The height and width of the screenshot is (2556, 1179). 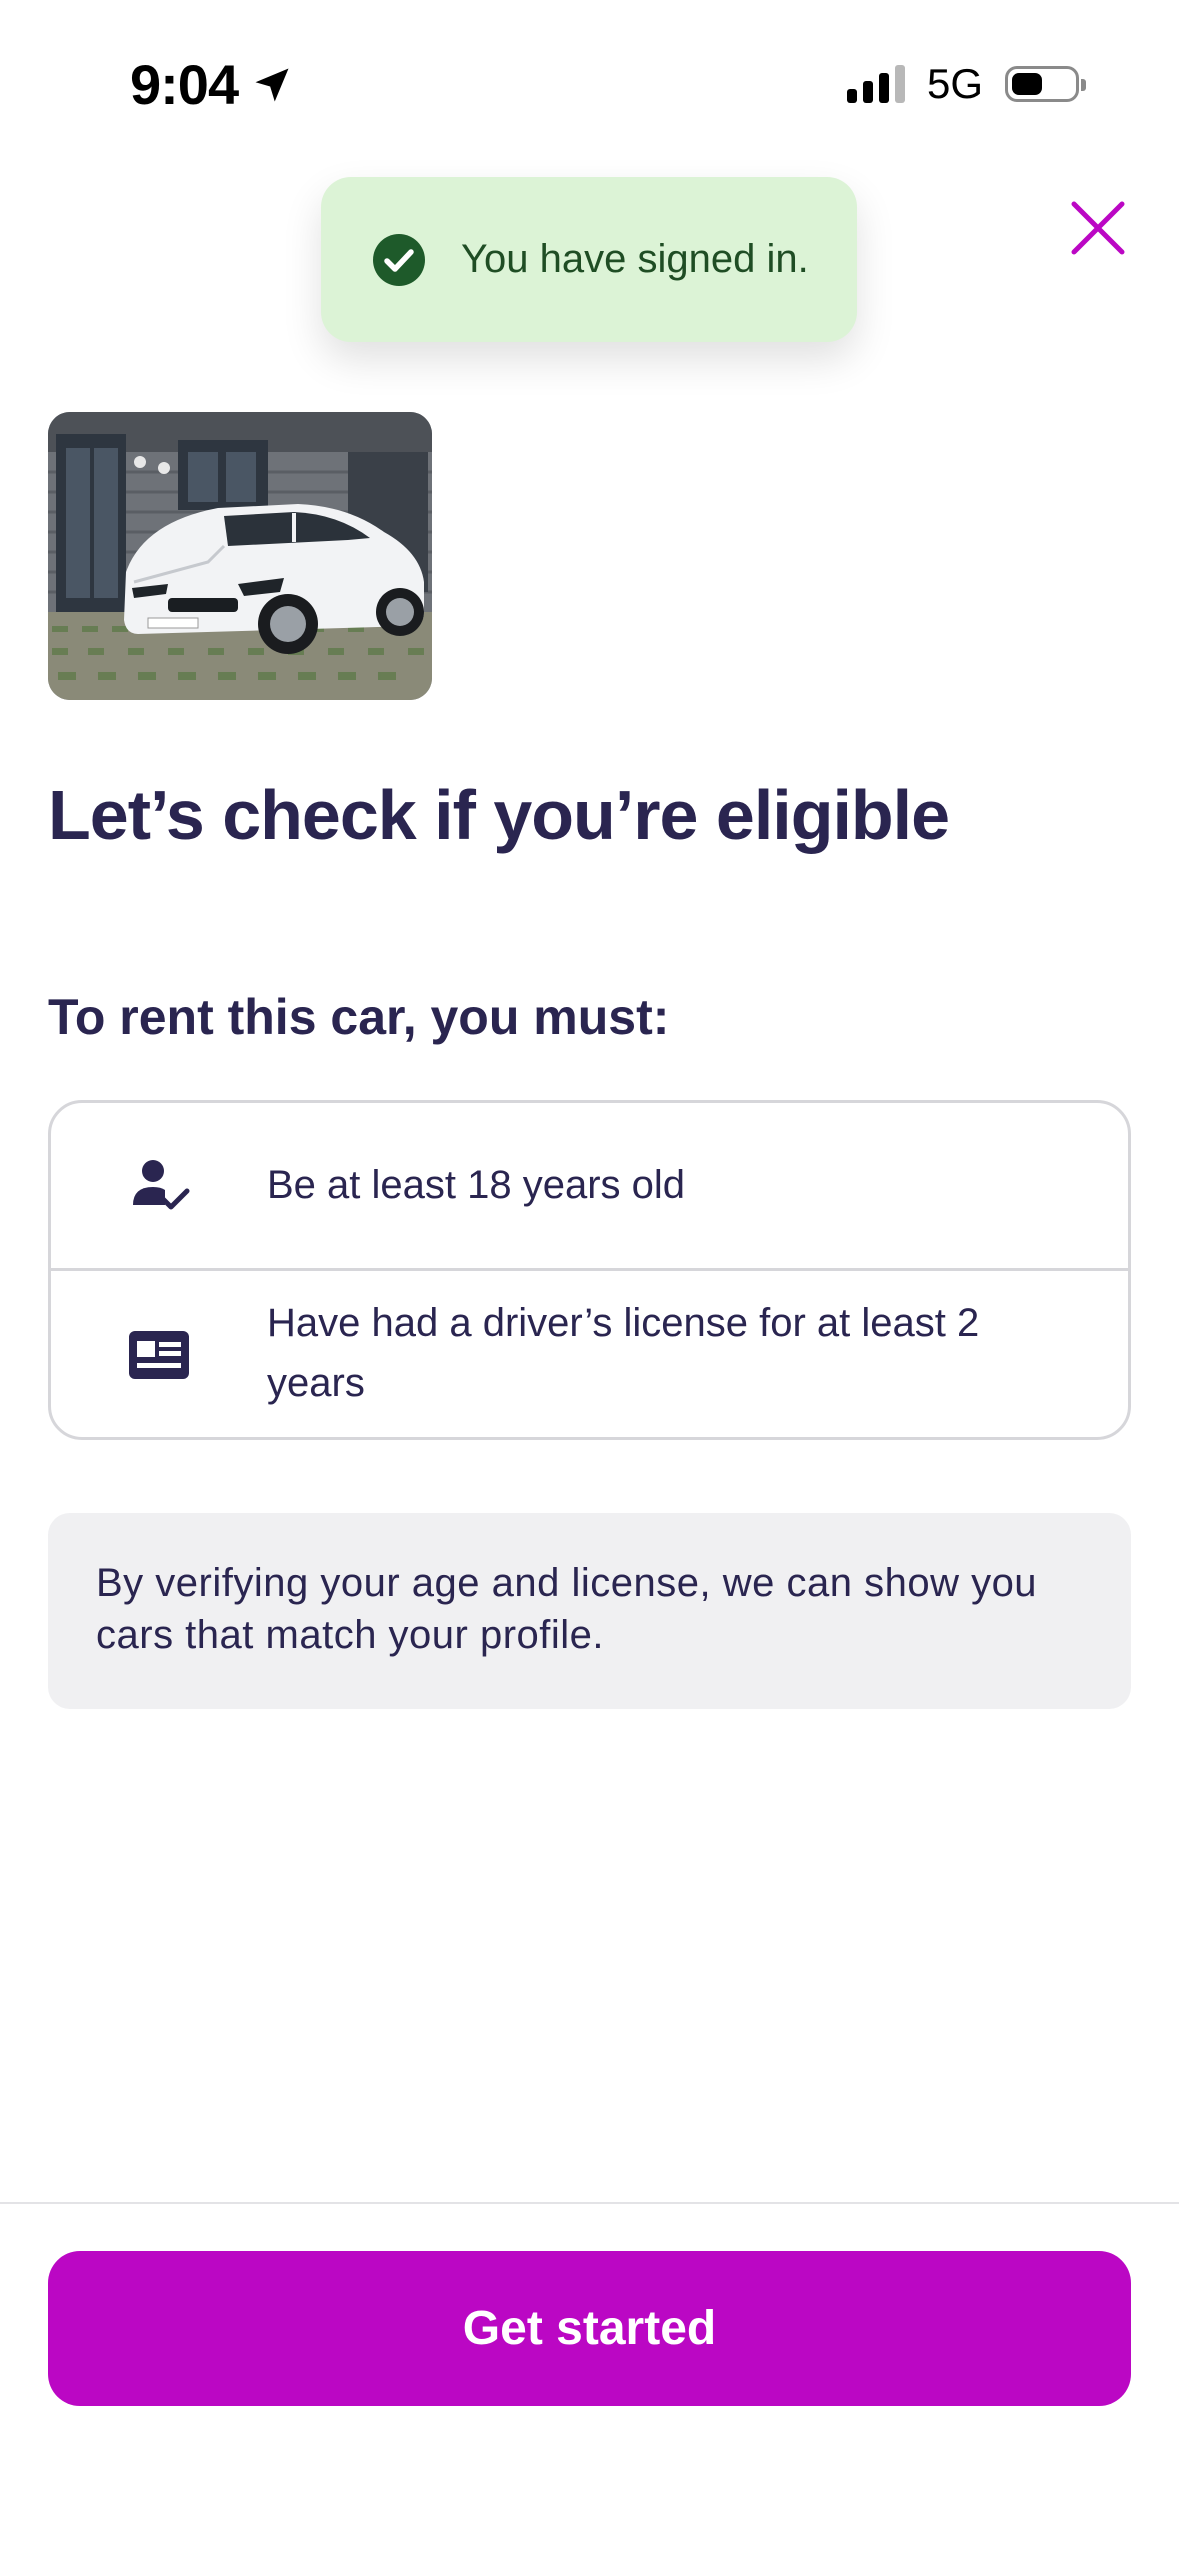 I want to click on user-check-icon, so click(x=161, y=1185).